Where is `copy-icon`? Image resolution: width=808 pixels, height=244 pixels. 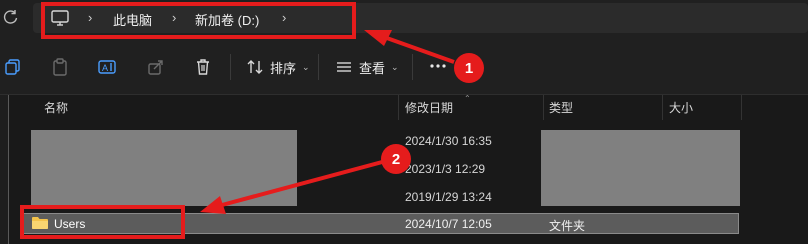 copy-icon is located at coordinates (13, 67).